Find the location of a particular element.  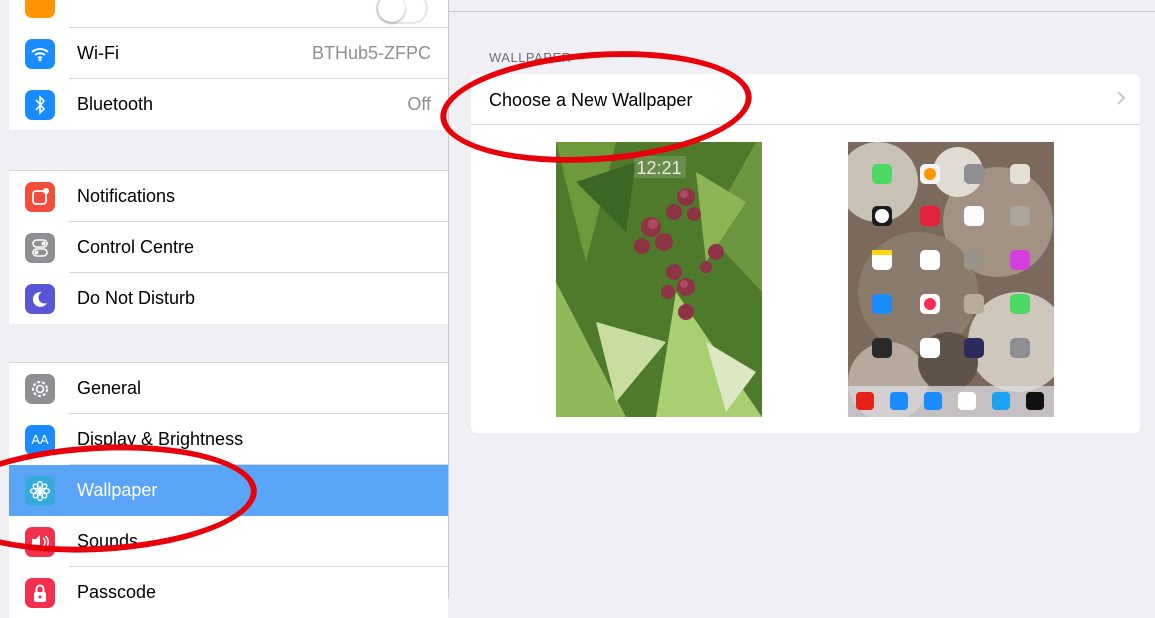

group-connectivity: Wi-Fi BTHub5-ZFPC Bluetooth Off is located at coordinates (228, 65).